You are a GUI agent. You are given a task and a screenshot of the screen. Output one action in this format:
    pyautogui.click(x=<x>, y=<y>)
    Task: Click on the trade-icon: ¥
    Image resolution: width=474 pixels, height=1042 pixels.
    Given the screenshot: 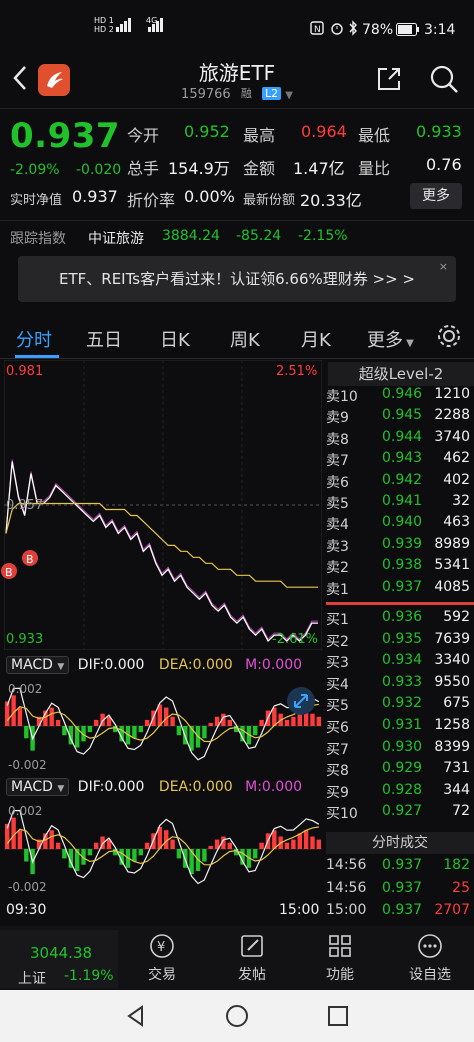 What is the action you would take?
    pyautogui.click(x=162, y=946)
    